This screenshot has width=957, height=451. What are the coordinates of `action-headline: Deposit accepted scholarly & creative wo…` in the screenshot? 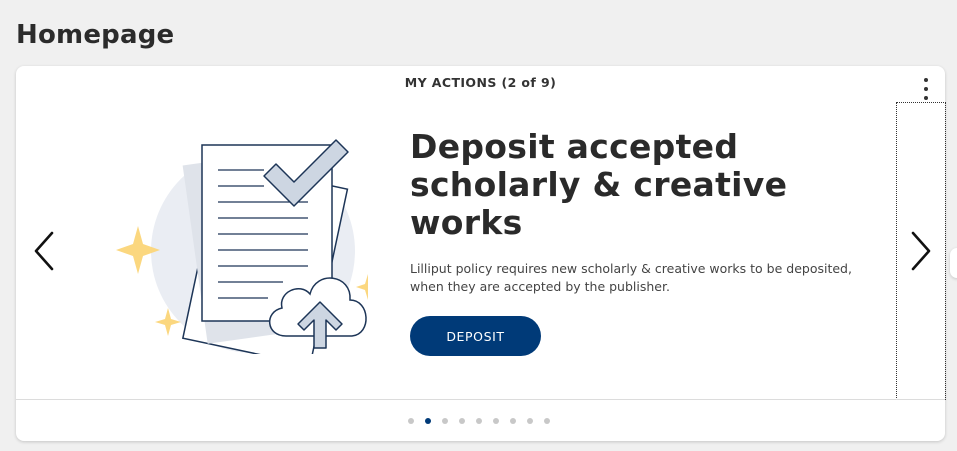 It's located at (599, 184).